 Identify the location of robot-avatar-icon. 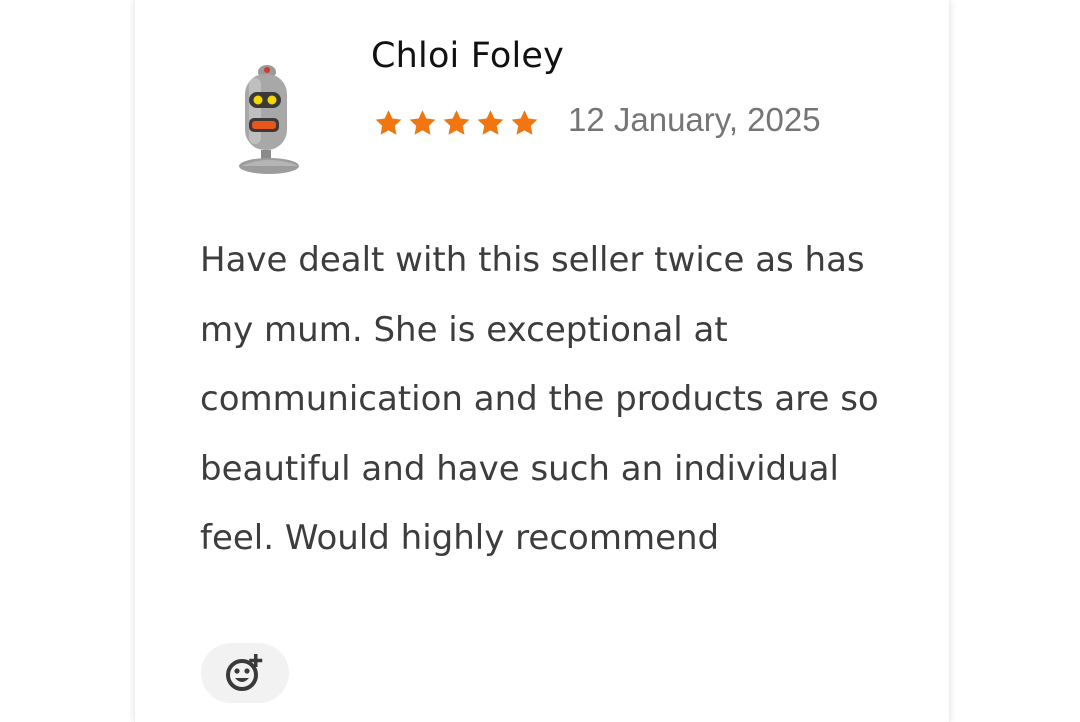
(269, 119).